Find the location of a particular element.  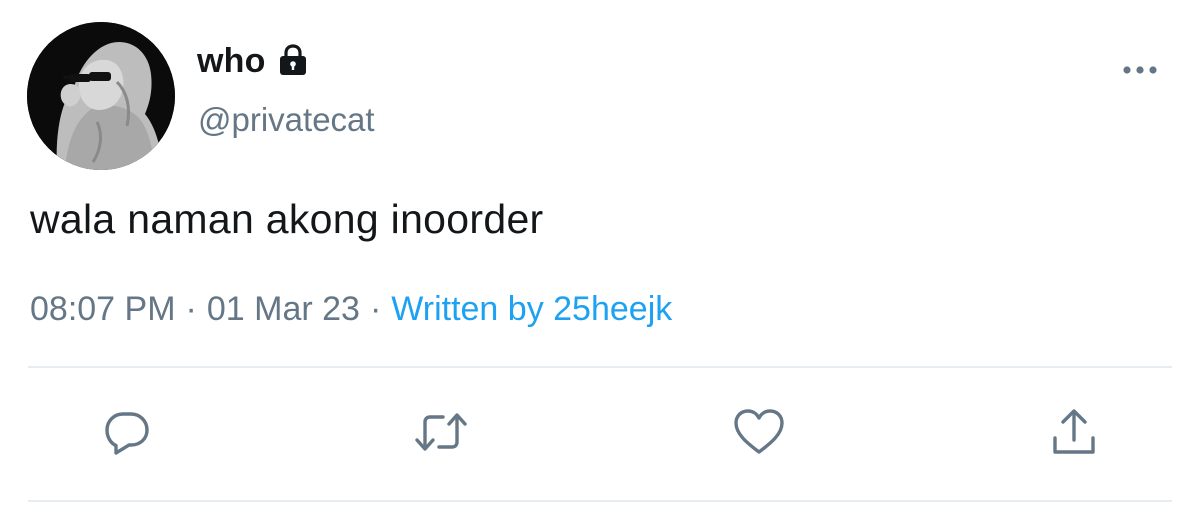

like-button is located at coordinates (758, 432).